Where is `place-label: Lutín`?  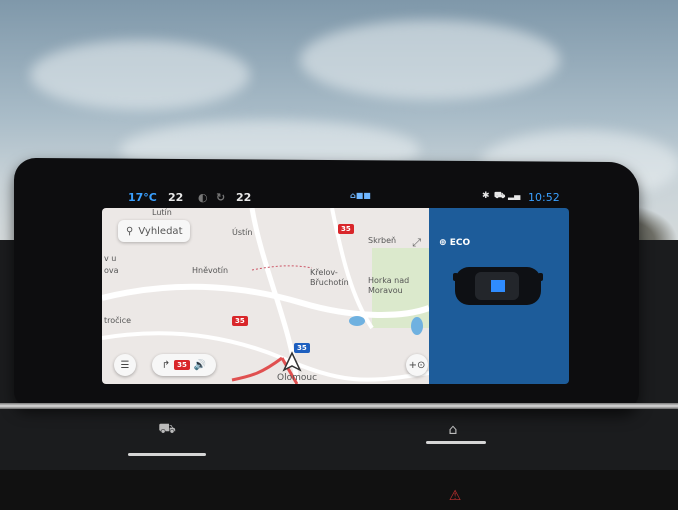 place-label: Lutín is located at coordinates (162, 212).